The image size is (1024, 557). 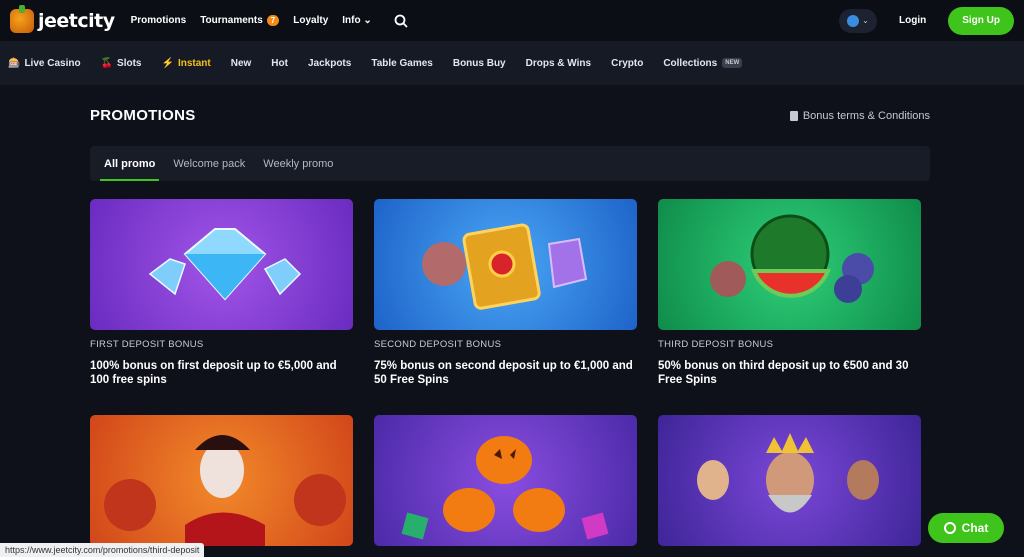 I want to click on catrina-image, so click(x=221, y=480).